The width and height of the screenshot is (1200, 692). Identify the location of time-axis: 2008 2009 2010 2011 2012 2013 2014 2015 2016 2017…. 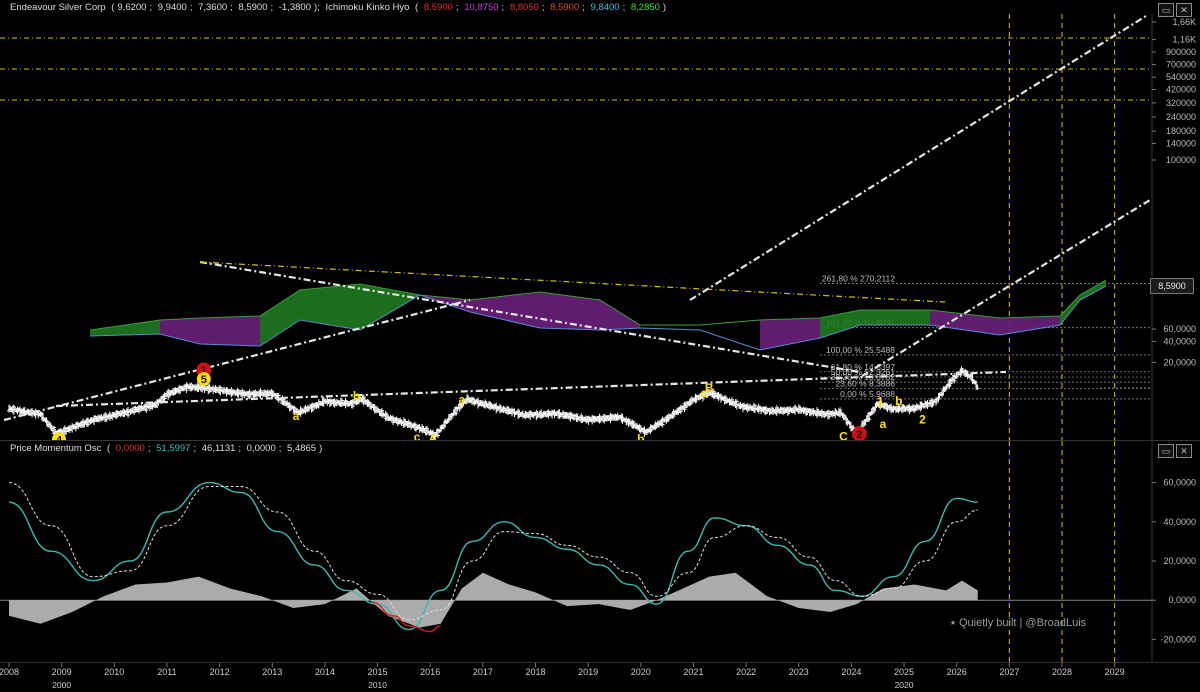
(600, 677).